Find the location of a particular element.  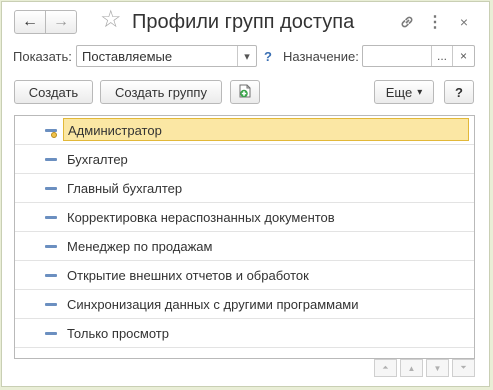

last-page-icon: ⏷ is located at coordinates (463, 368).